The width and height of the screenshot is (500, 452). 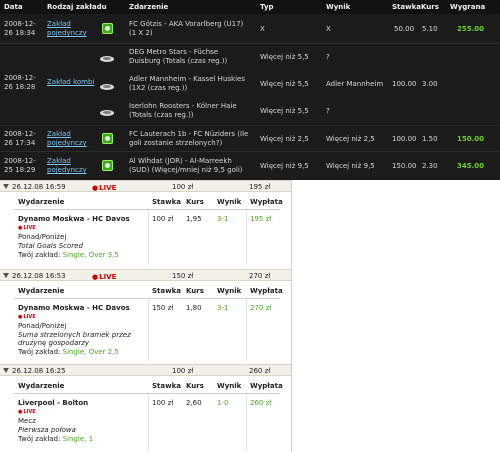 I want to click on row-odds: 1,95, so click(x=194, y=219).